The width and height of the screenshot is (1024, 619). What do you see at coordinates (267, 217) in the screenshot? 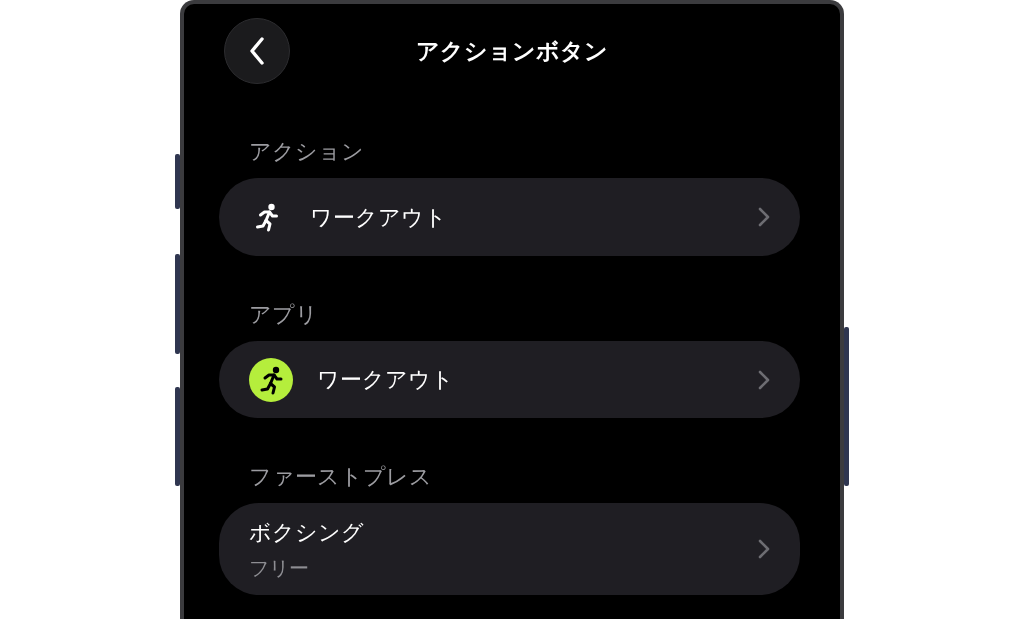
I see `runner-icon` at bounding box center [267, 217].